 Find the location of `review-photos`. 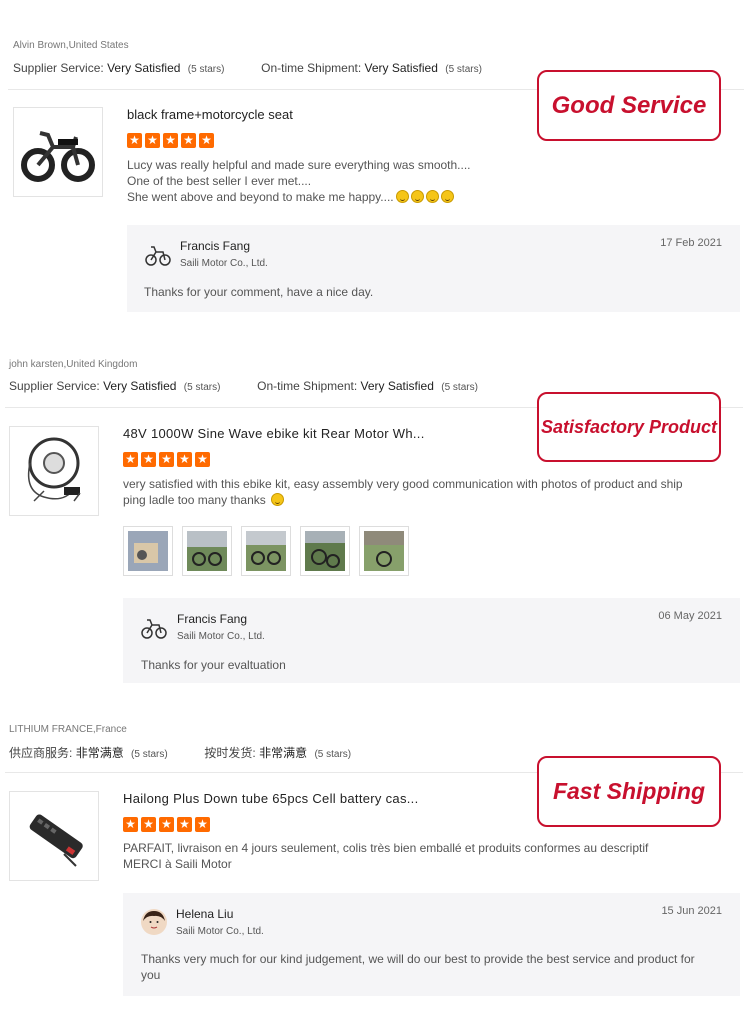

review-photos is located at coordinates (266, 551).